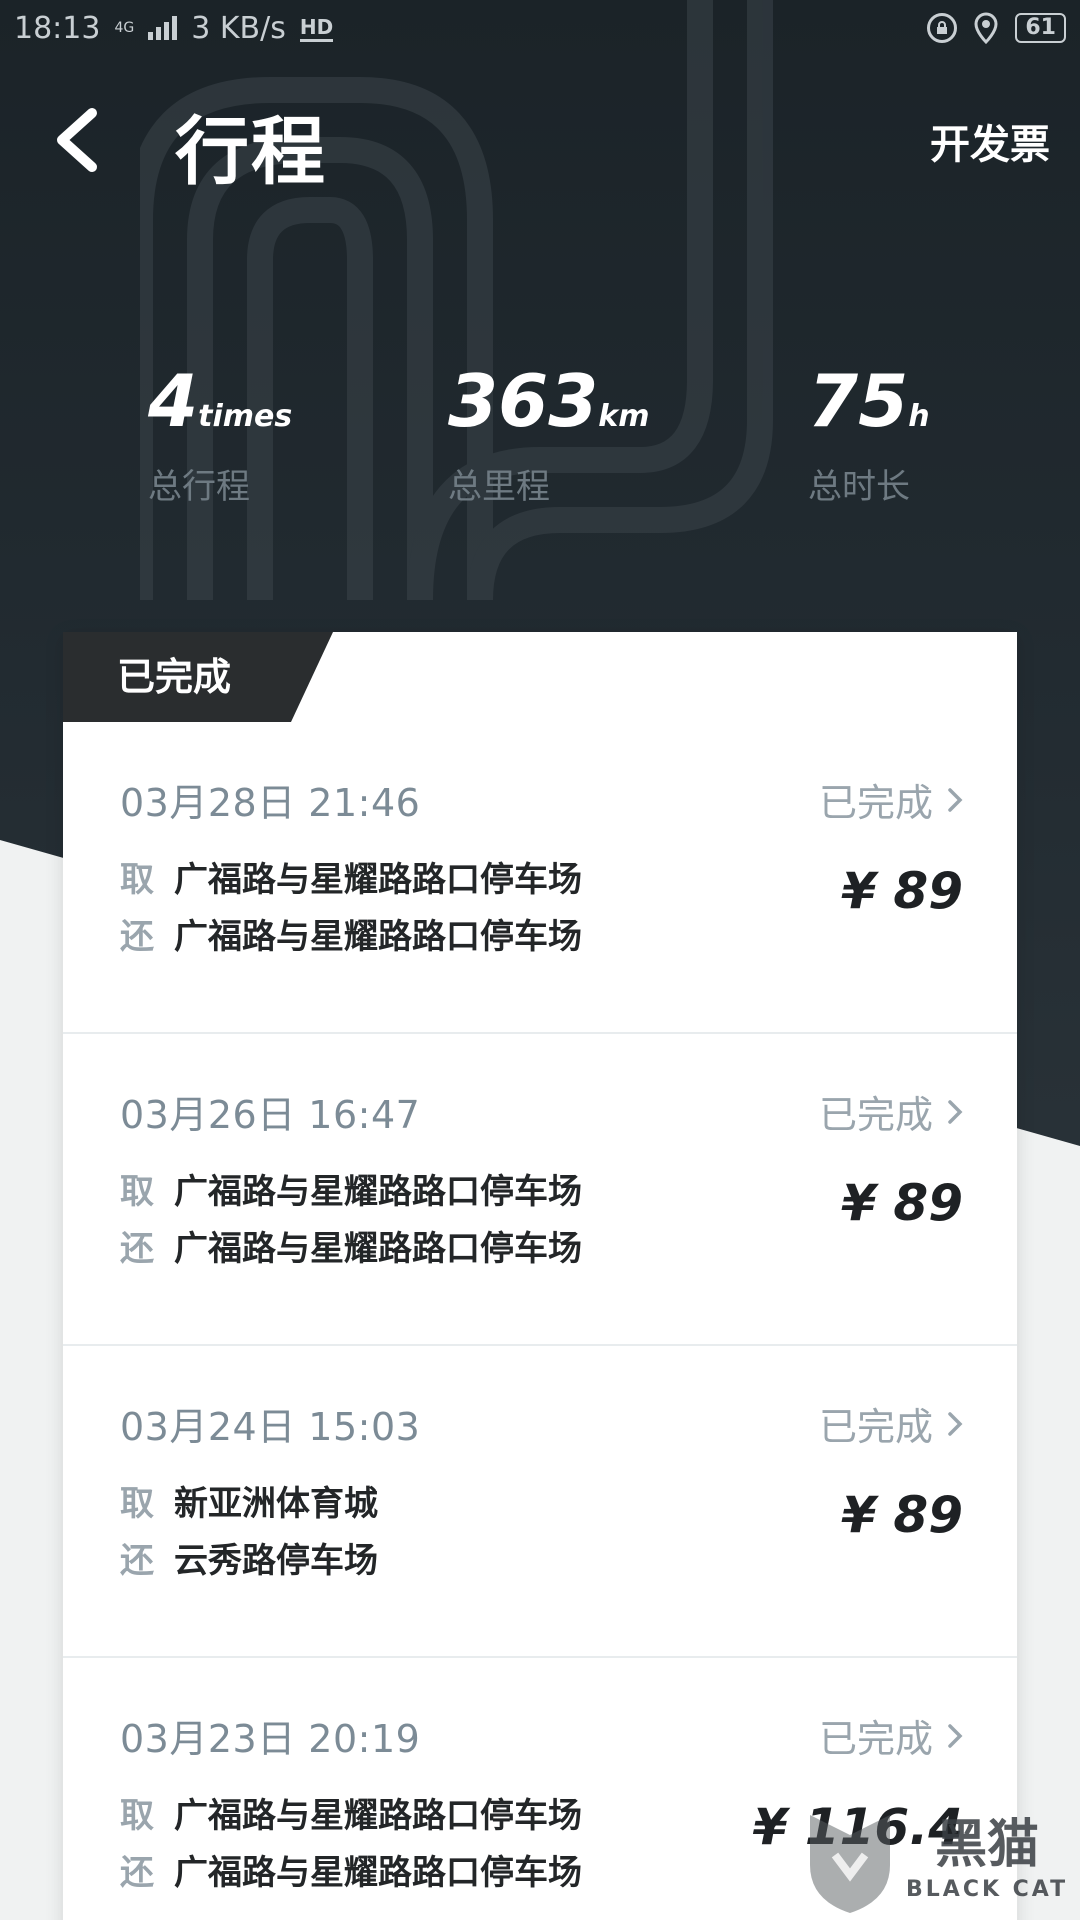 The height and width of the screenshot is (1920, 1080). What do you see at coordinates (173, 401) in the screenshot?
I see `stat-number: 4` at bounding box center [173, 401].